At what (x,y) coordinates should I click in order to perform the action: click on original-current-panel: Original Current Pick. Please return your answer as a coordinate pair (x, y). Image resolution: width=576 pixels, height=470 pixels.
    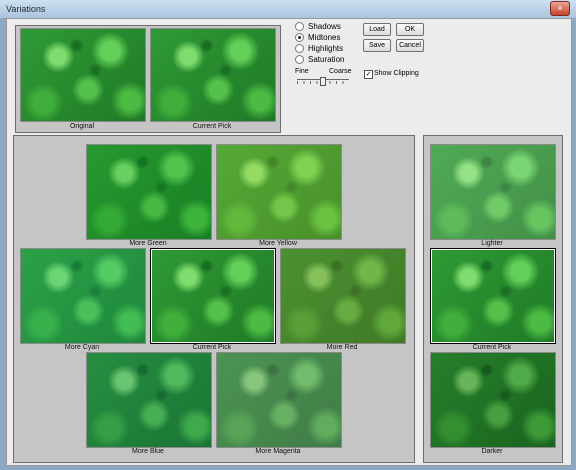
    Looking at the image, I should click on (148, 79).